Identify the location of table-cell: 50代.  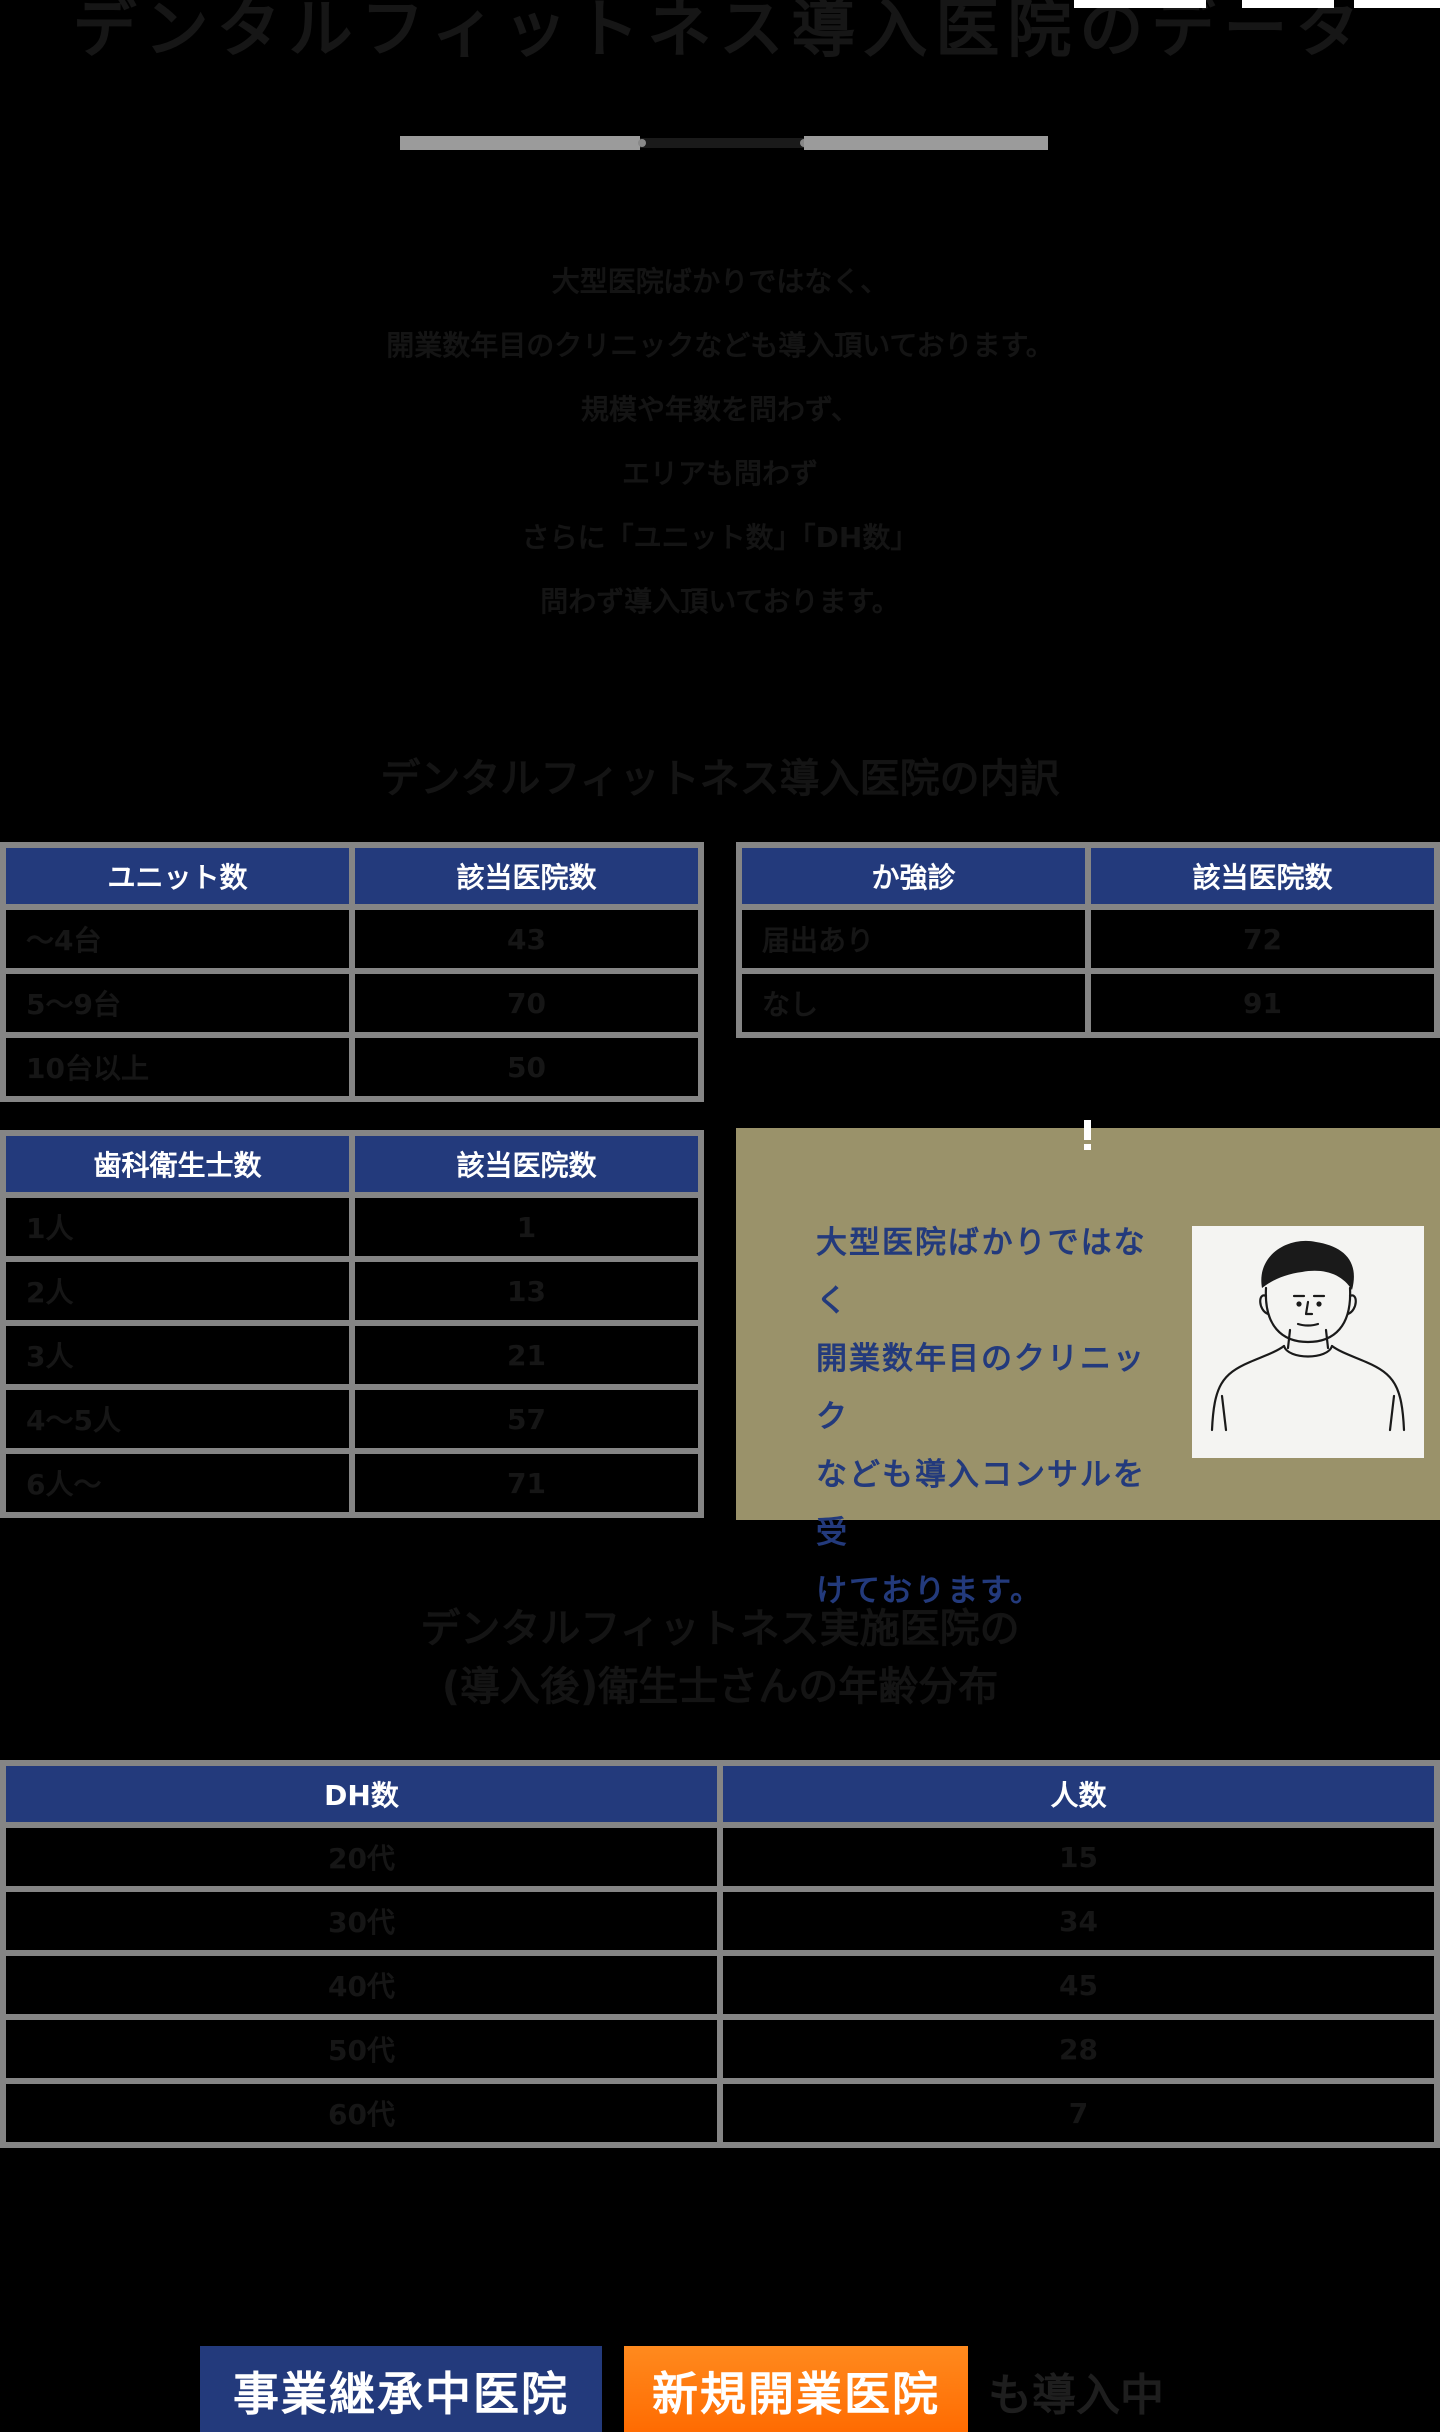
(361, 2049).